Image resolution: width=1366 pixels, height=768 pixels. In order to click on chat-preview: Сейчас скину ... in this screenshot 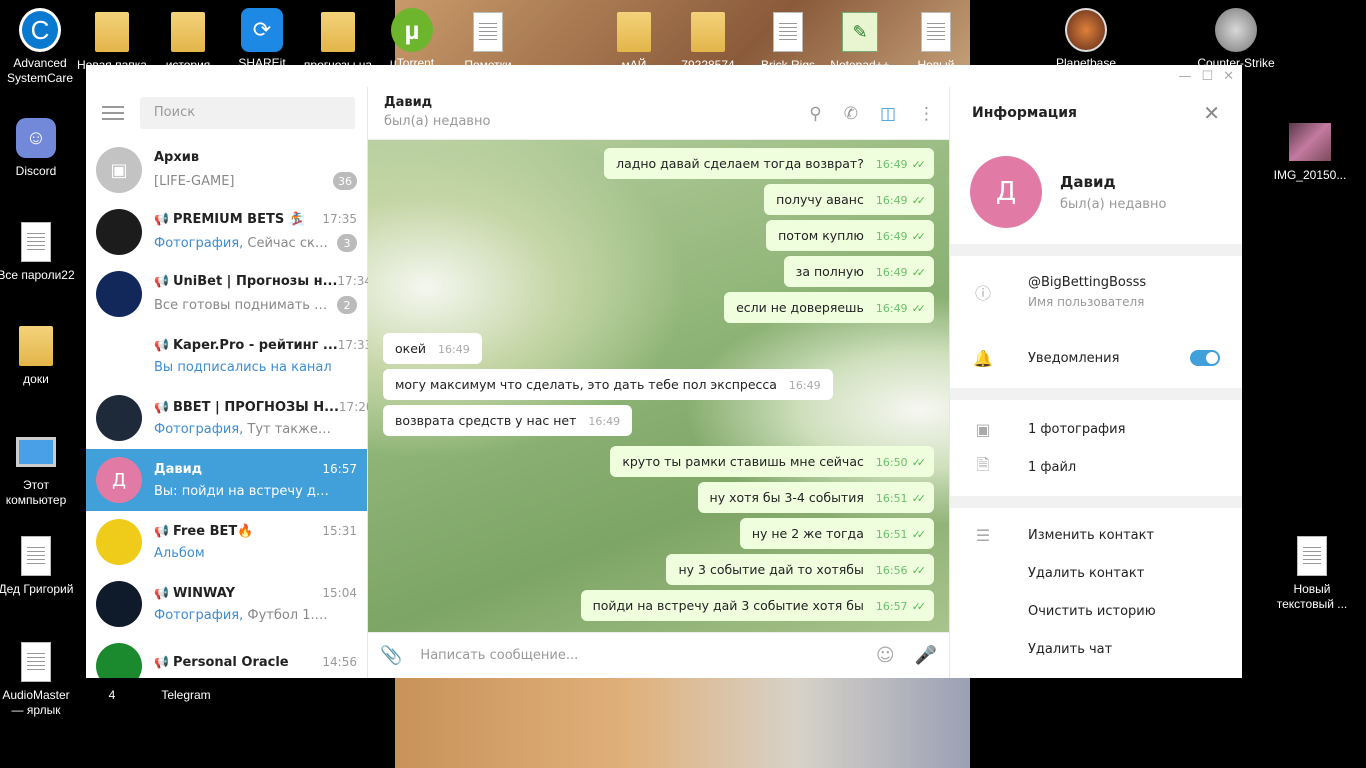, I will do `click(290, 243)`.